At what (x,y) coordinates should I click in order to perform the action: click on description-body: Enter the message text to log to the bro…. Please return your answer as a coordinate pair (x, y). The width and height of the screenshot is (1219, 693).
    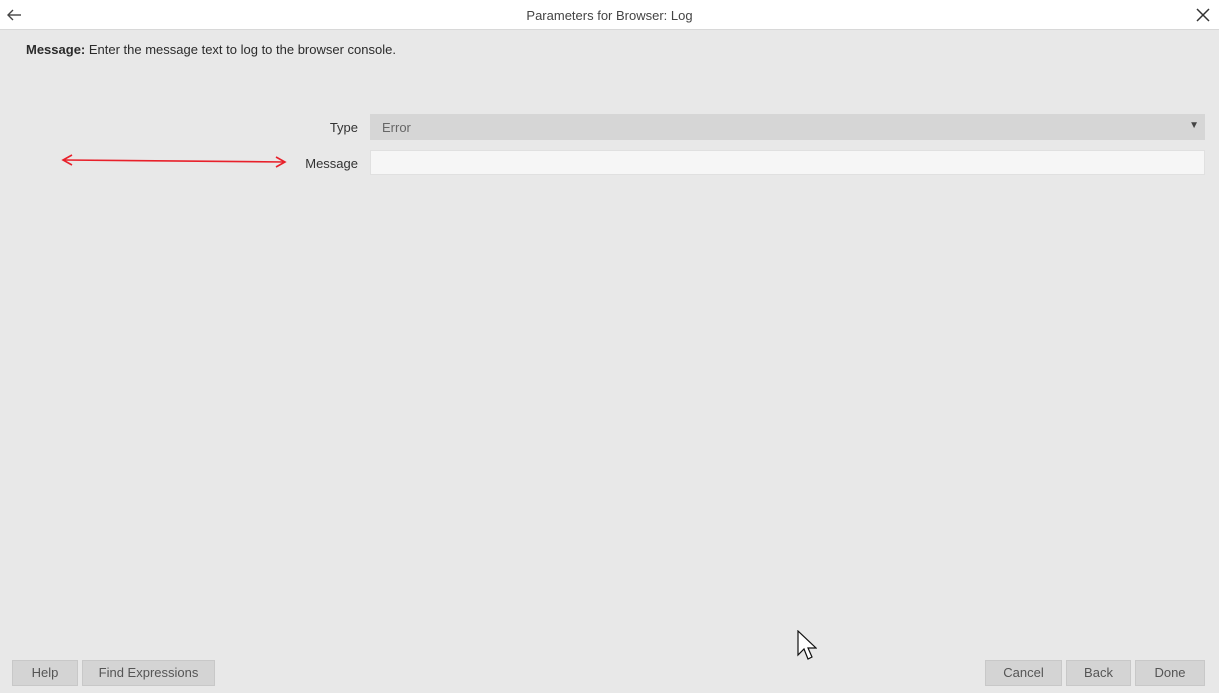
    Looking at the image, I should click on (240, 49).